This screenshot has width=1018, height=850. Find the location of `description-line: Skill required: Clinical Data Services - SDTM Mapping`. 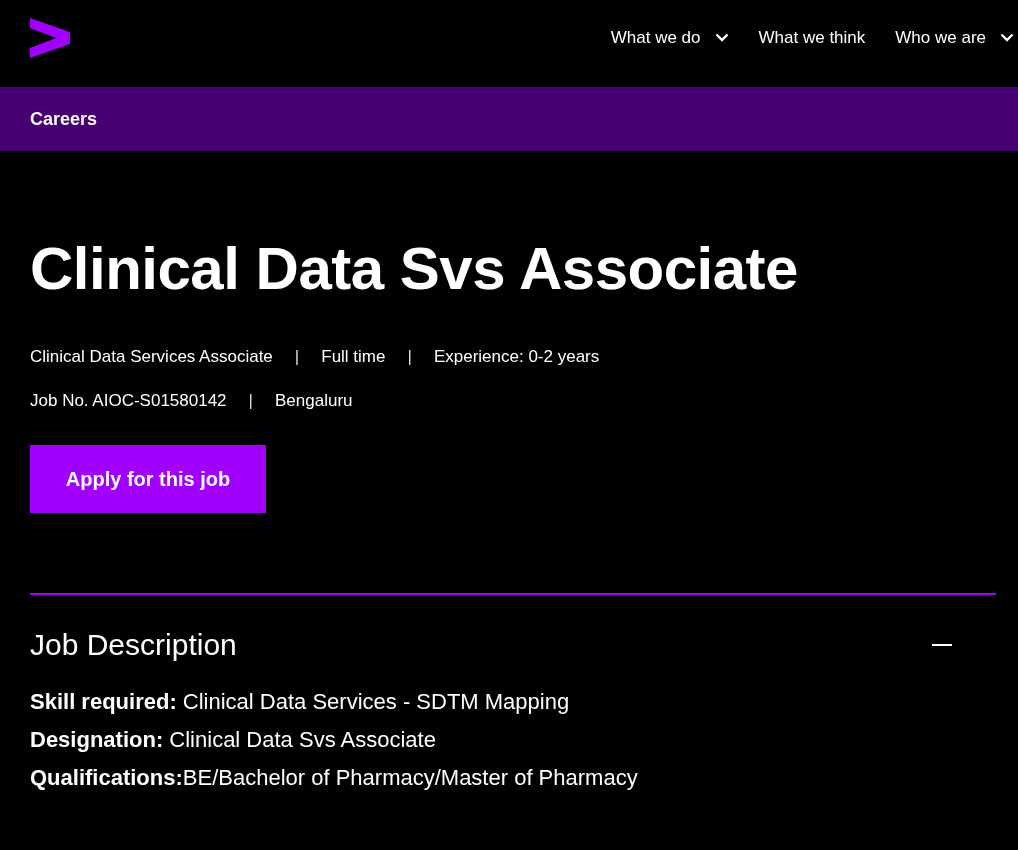

description-line: Skill required: Clinical Data Services - SDTM Mapping is located at coordinates (300, 702).